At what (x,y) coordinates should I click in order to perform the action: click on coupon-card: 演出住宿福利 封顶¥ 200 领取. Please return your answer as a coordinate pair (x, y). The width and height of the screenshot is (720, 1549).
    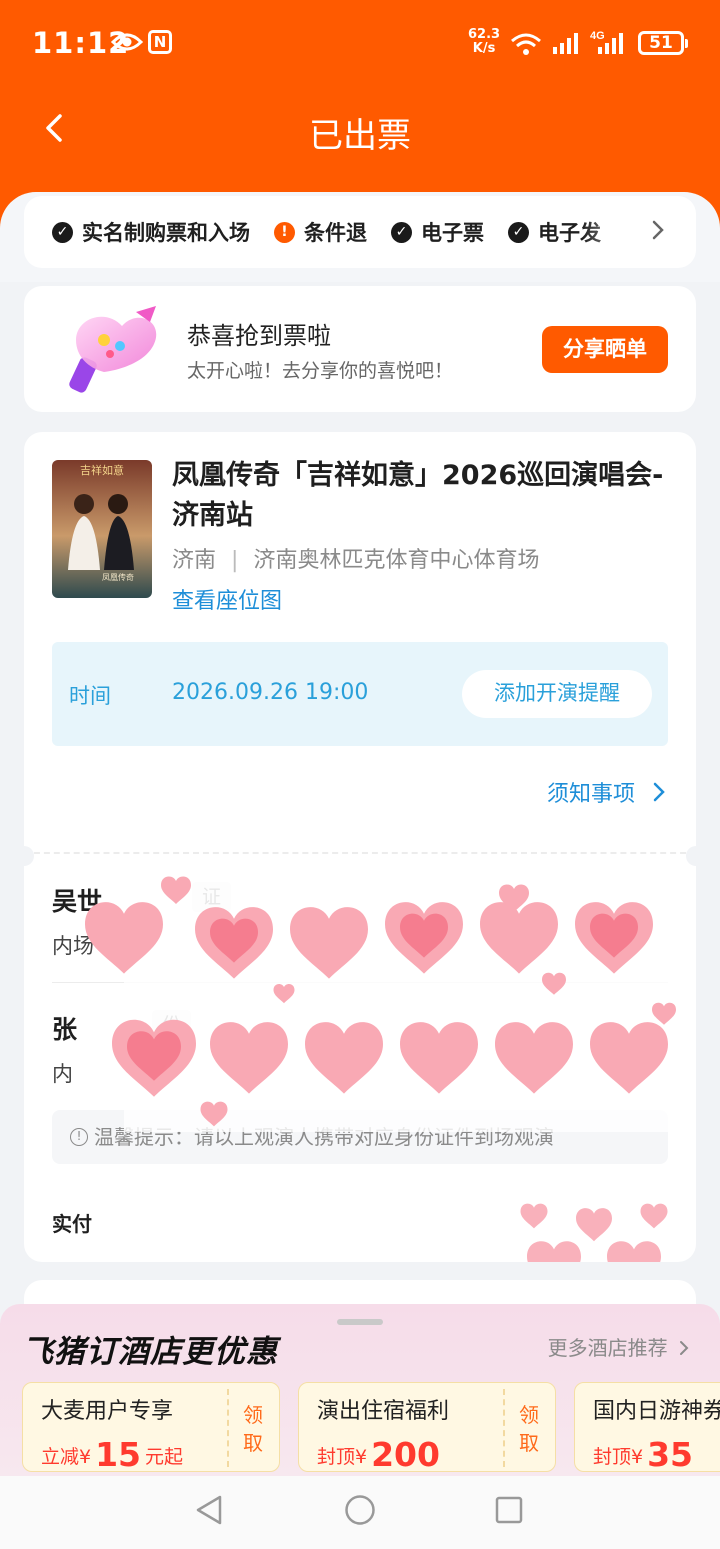
    Looking at the image, I should click on (427, 1427).